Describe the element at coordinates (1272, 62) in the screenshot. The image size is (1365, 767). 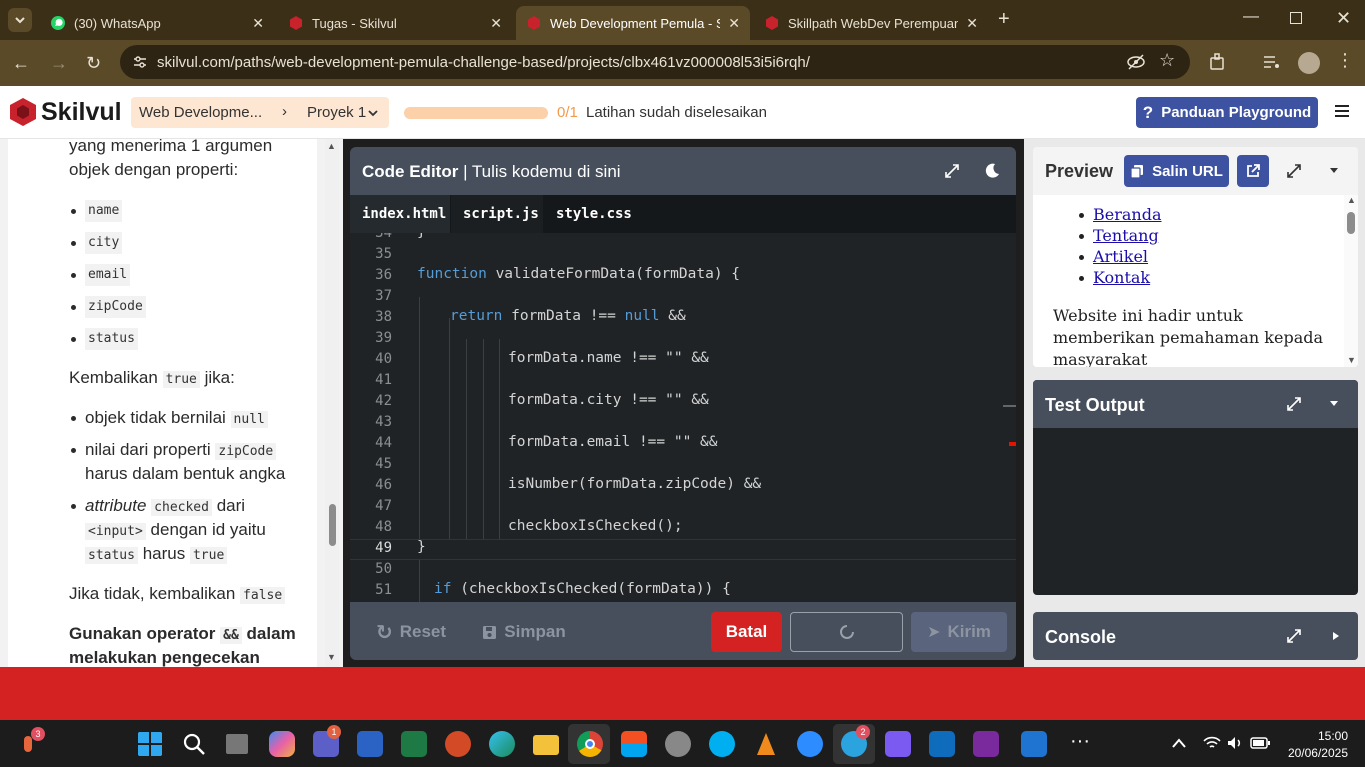
I see `media-queue-icon` at that location.